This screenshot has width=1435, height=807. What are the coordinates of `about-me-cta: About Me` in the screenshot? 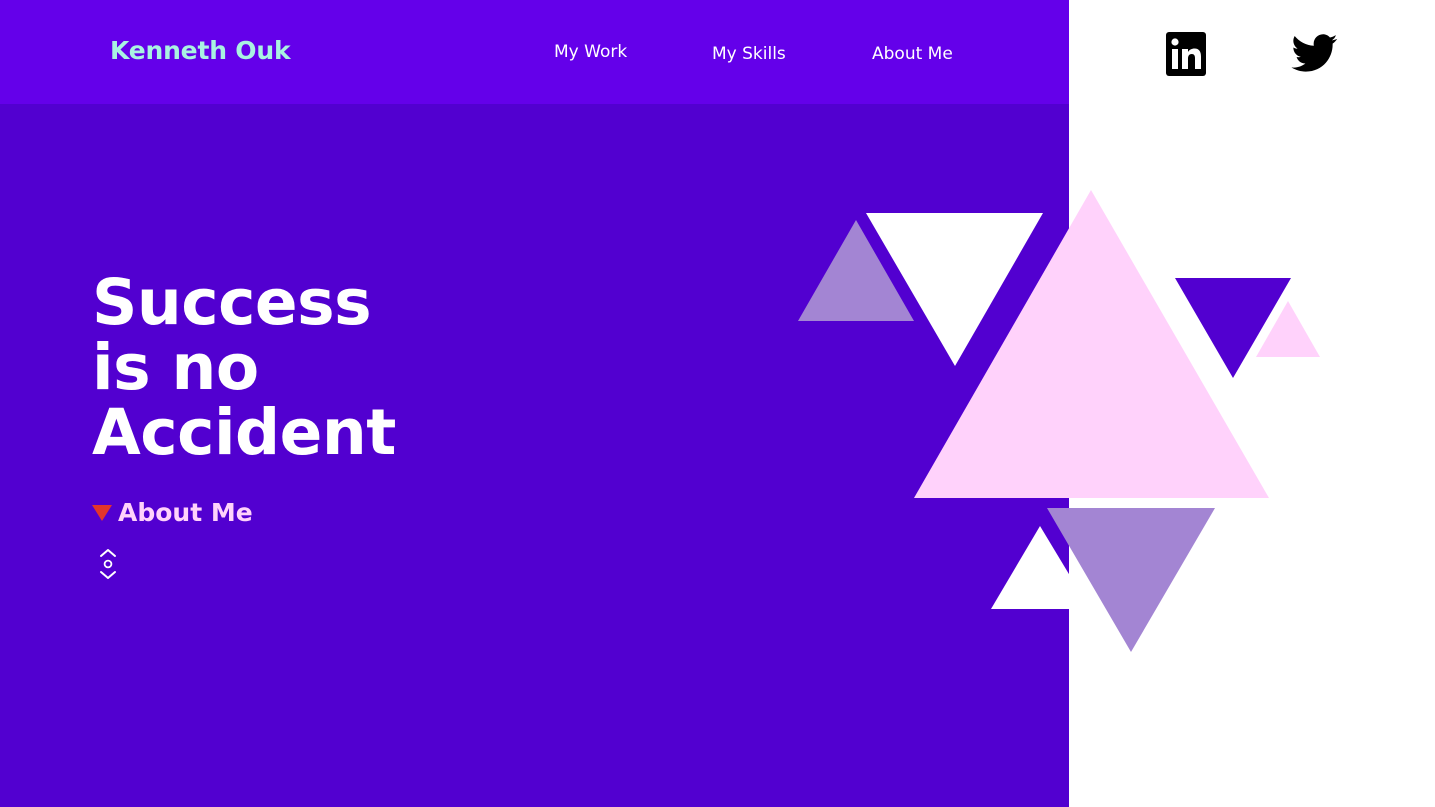 It's located at (172, 512).